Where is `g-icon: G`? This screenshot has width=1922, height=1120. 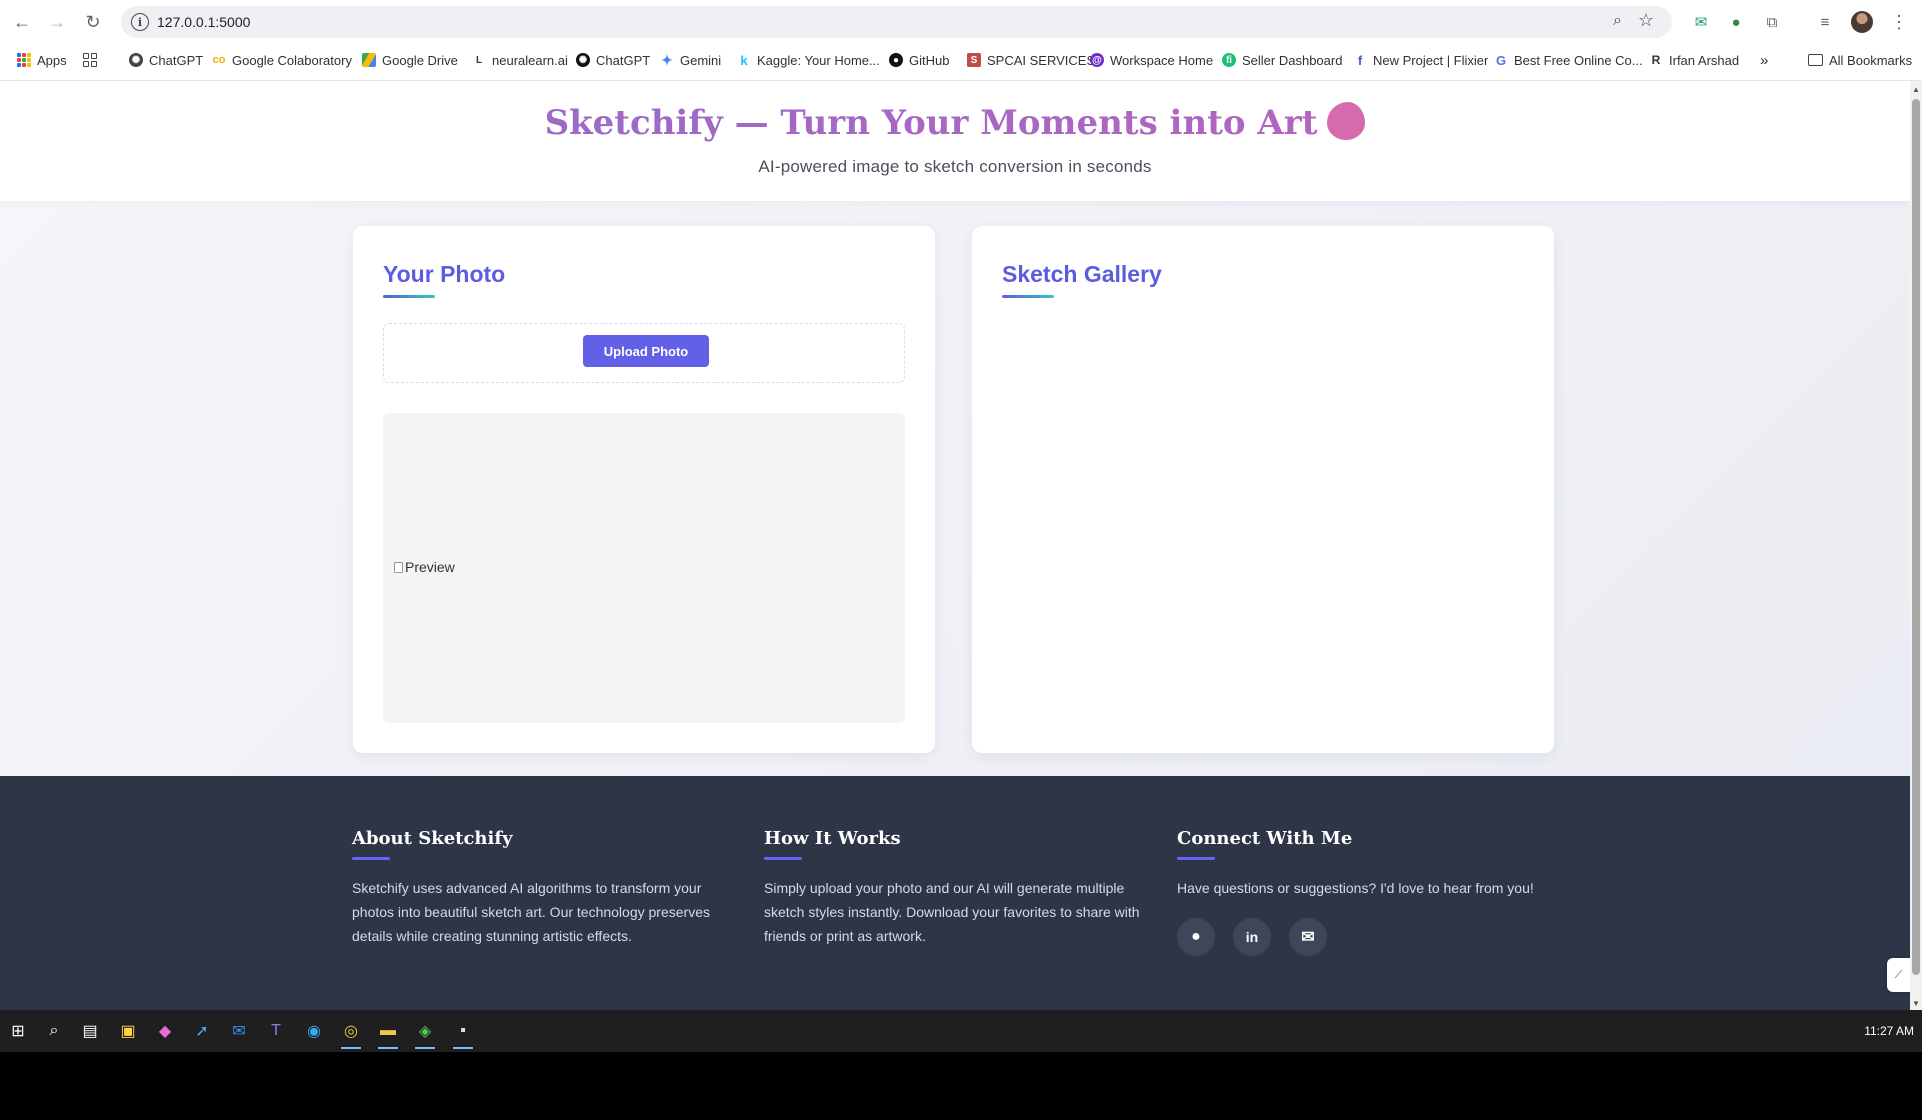
g-icon: G is located at coordinates (1501, 60).